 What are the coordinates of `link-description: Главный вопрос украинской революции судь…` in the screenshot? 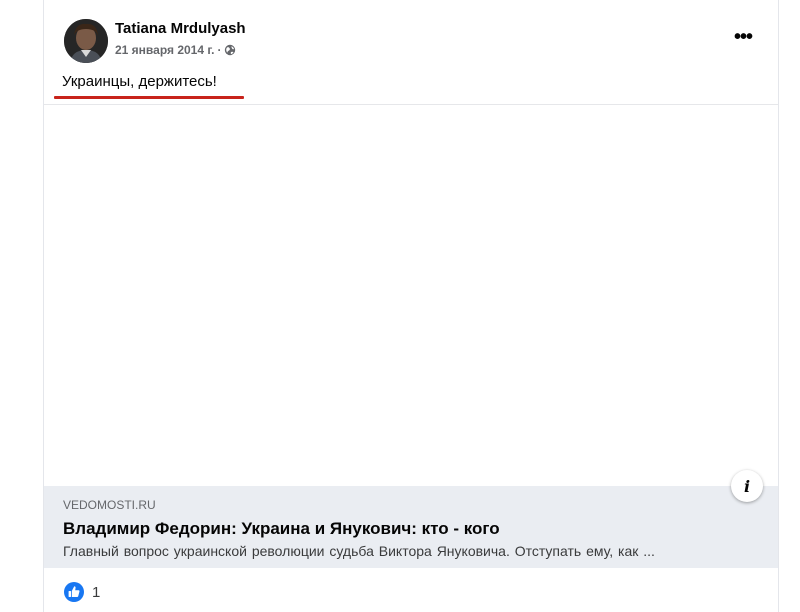 It's located at (359, 551).